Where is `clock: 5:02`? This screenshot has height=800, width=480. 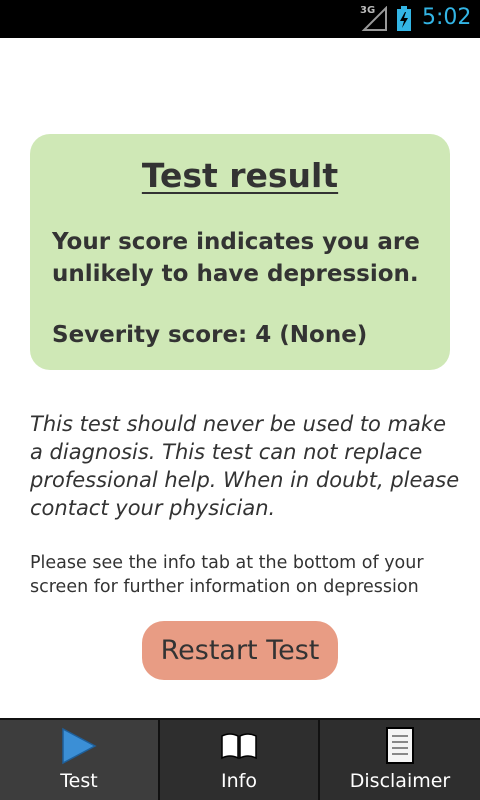 clock: 5:02 is located at coordinates (447, 17).